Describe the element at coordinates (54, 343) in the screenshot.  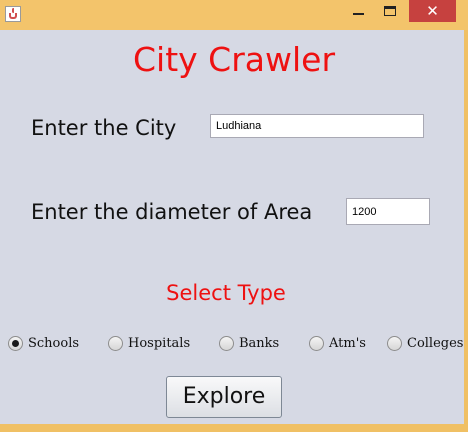
I see `radio-label: Schools` at that location.